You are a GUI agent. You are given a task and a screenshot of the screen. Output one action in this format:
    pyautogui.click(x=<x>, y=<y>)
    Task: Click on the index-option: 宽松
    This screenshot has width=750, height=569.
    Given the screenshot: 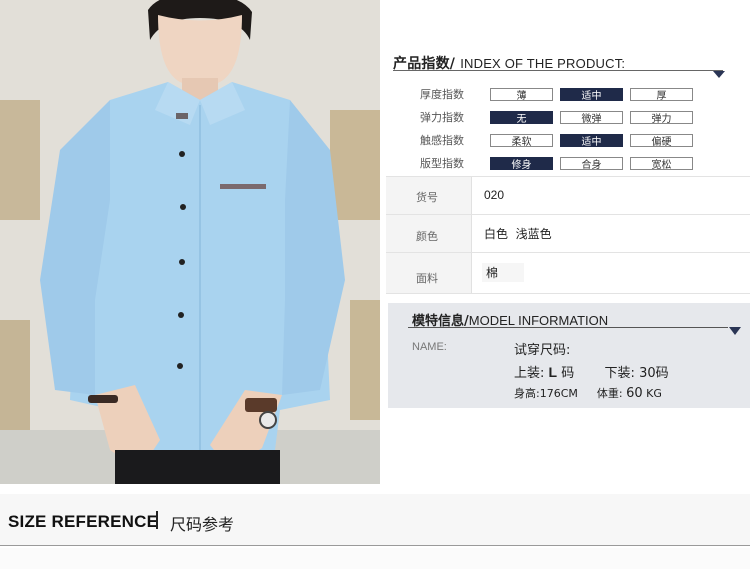 What is the action you would take?
    pyautogui.click(x=661, y=163)
    